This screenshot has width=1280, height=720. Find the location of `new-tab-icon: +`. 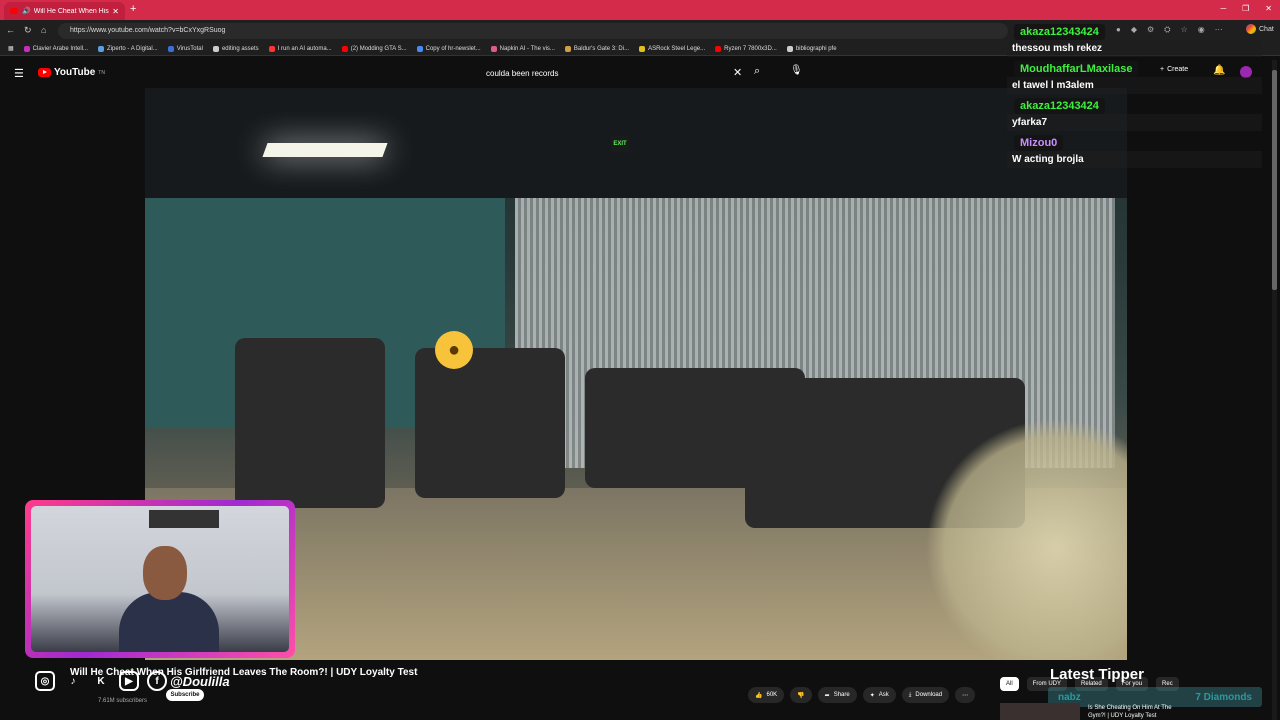

new-tab-icon: + is located at coordinates (133, 9).